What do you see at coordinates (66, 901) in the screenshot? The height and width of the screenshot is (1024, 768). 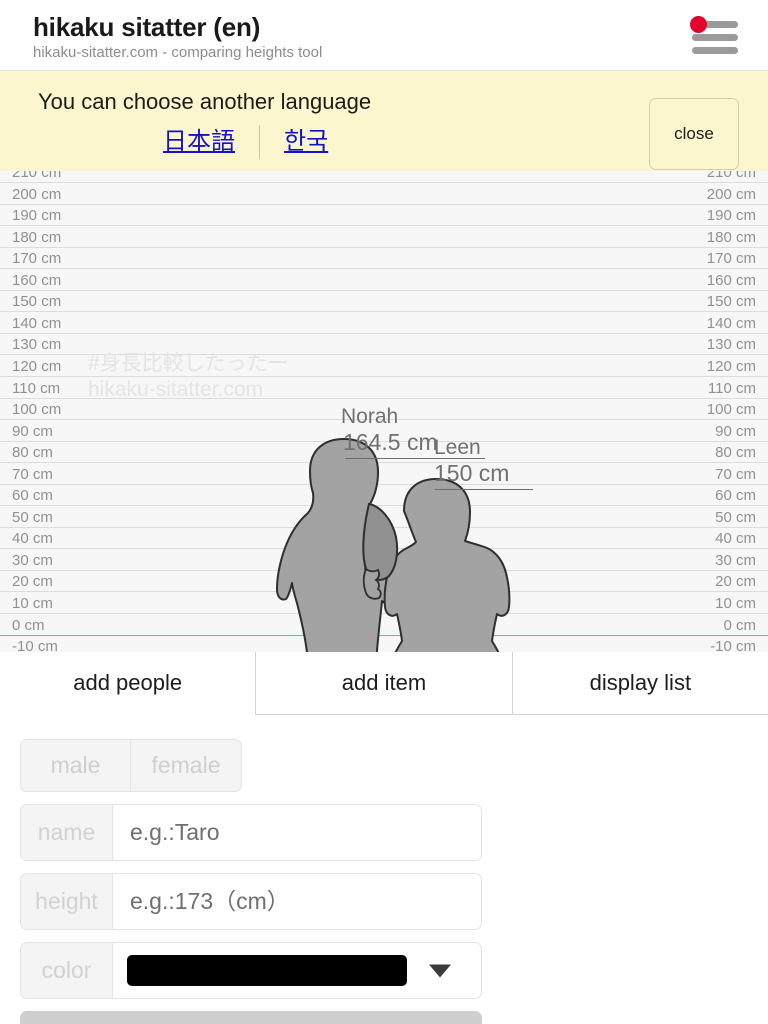 I see `height-field-label: height` at bounding box center [66, 901].